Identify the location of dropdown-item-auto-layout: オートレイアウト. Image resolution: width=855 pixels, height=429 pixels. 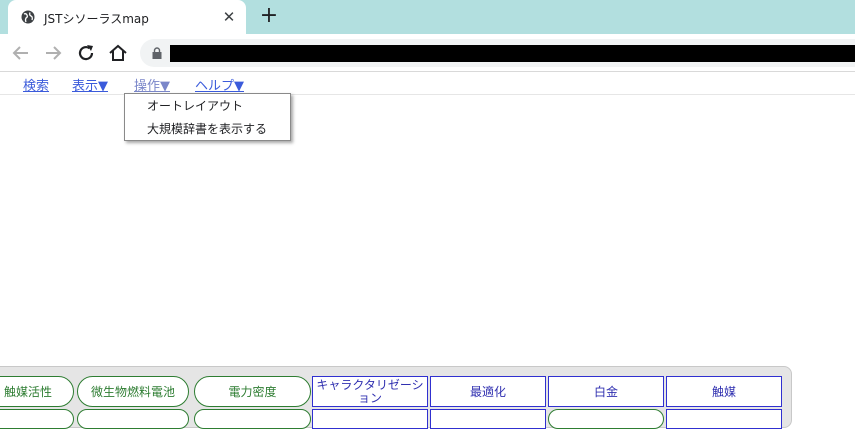
(195, 105).